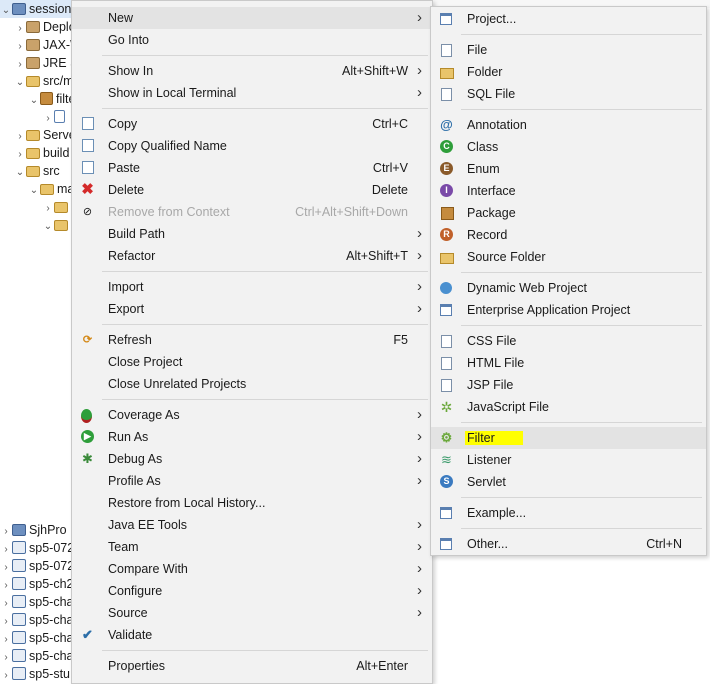 The image size is (710, 684). Describe the element at coordinates (568, 341) in the screenshot. I see `menu-item-css-file: CSS File` at that location.